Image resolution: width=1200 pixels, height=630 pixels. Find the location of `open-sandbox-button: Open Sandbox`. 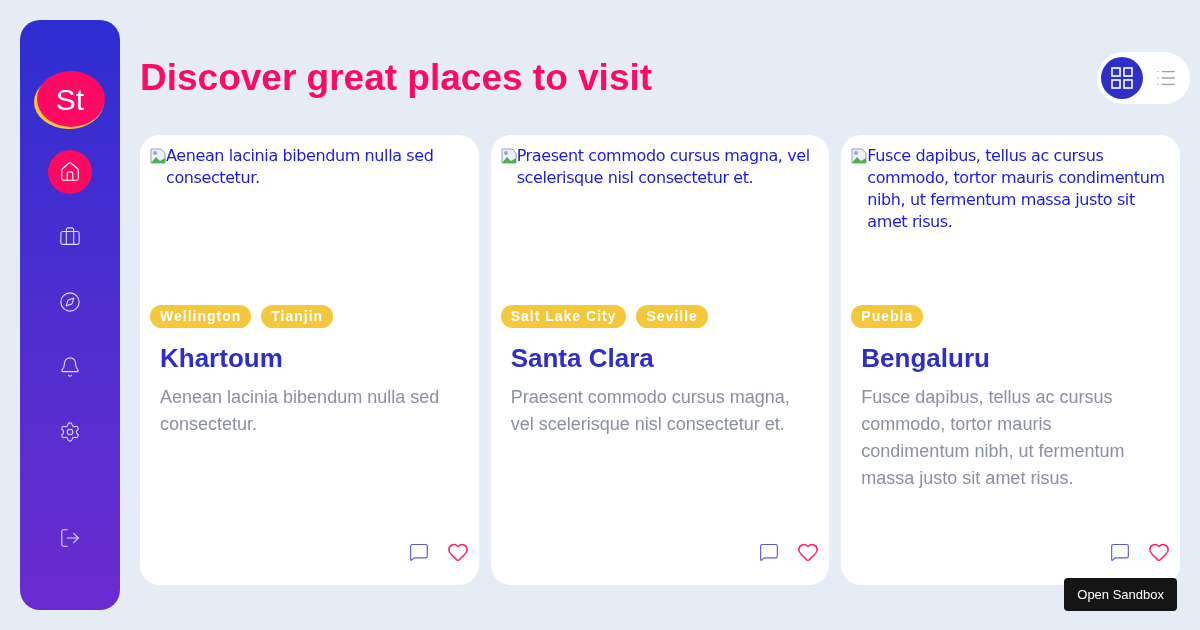

open-sandbox-button: Open Sandbox is located at coordinates (1120, 594).